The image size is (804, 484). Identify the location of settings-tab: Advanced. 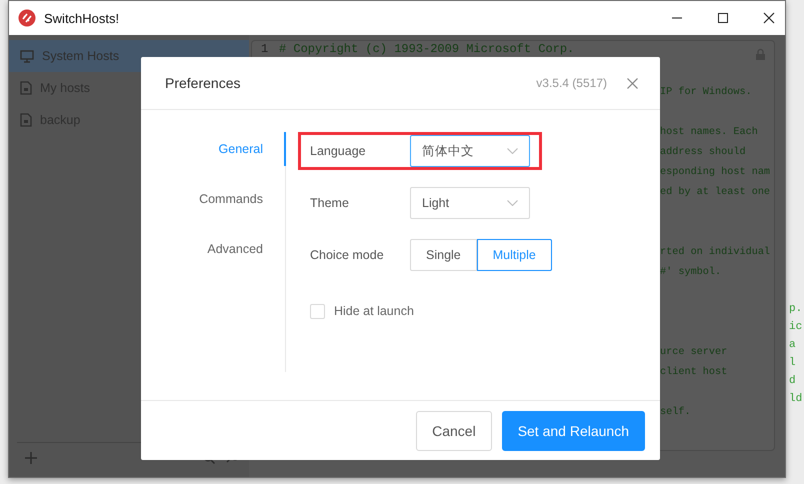
(213, 249).